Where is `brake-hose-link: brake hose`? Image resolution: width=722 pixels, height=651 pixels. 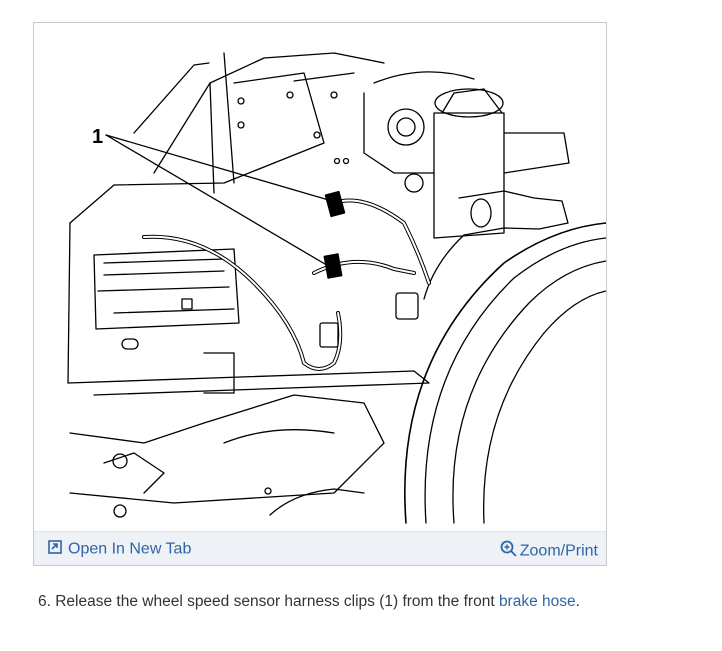
brake-hose-link: brake hose is located at coordinates (537, 601).